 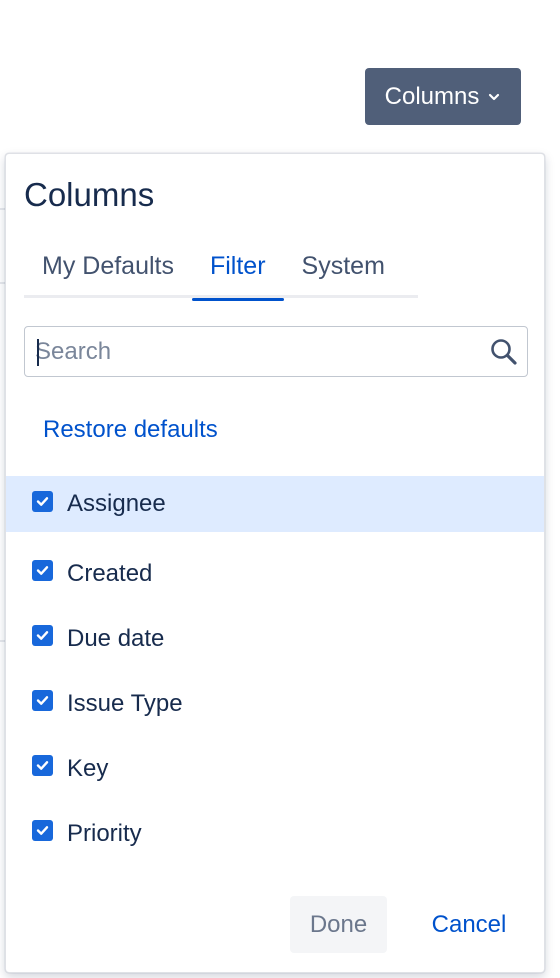 I want to click on columns-button-label: Columns, so click(x=432, y=96).